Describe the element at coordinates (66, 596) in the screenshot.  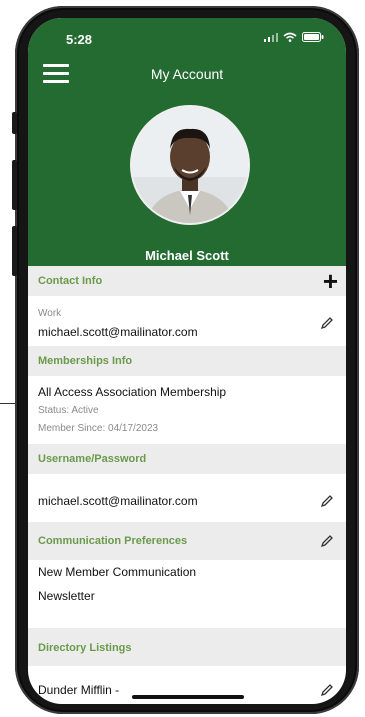
I see `communication-item: Newsletter` at that location.